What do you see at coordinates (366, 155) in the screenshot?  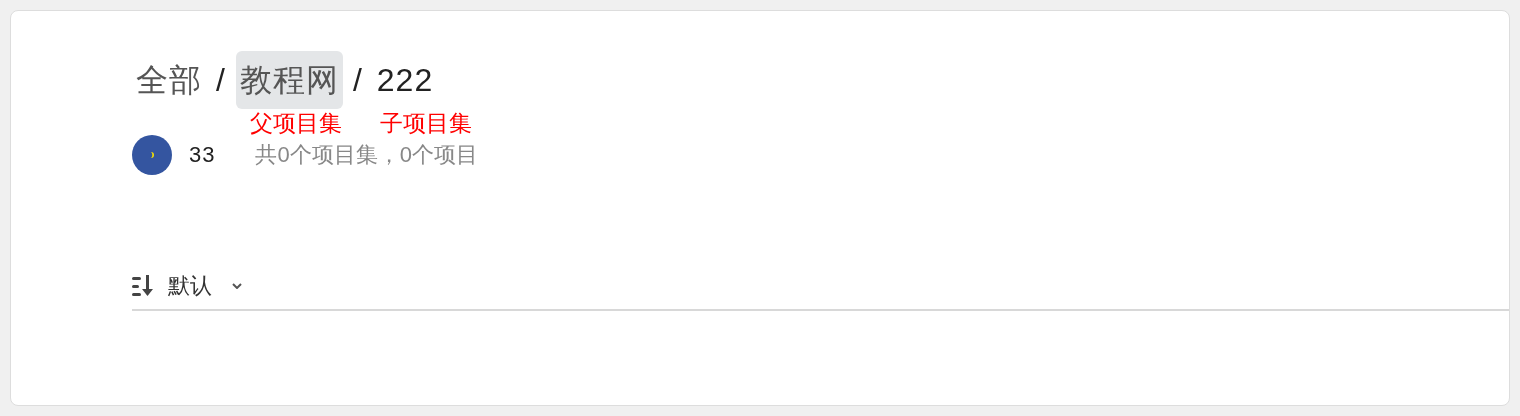 I see `summary-text: 共0个项目集，0个项目` at bounding box center [366, 155].